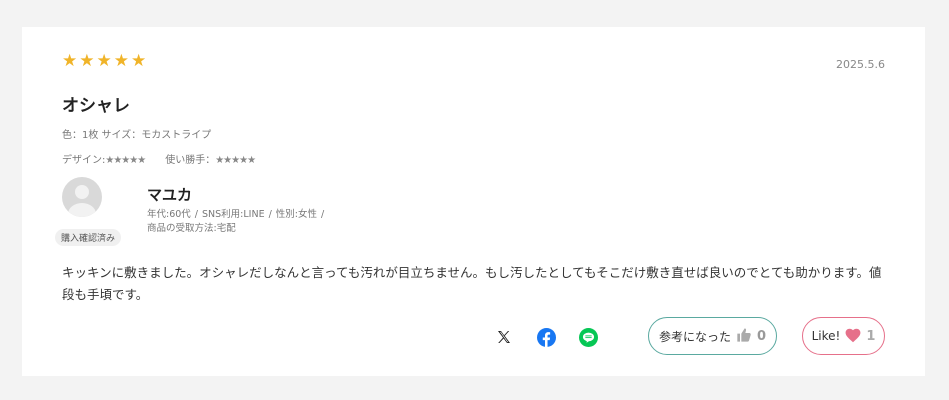  Describe the element at coordinates (96, 106) in the screenshot. I see `review-title: オシャレ` at that location.